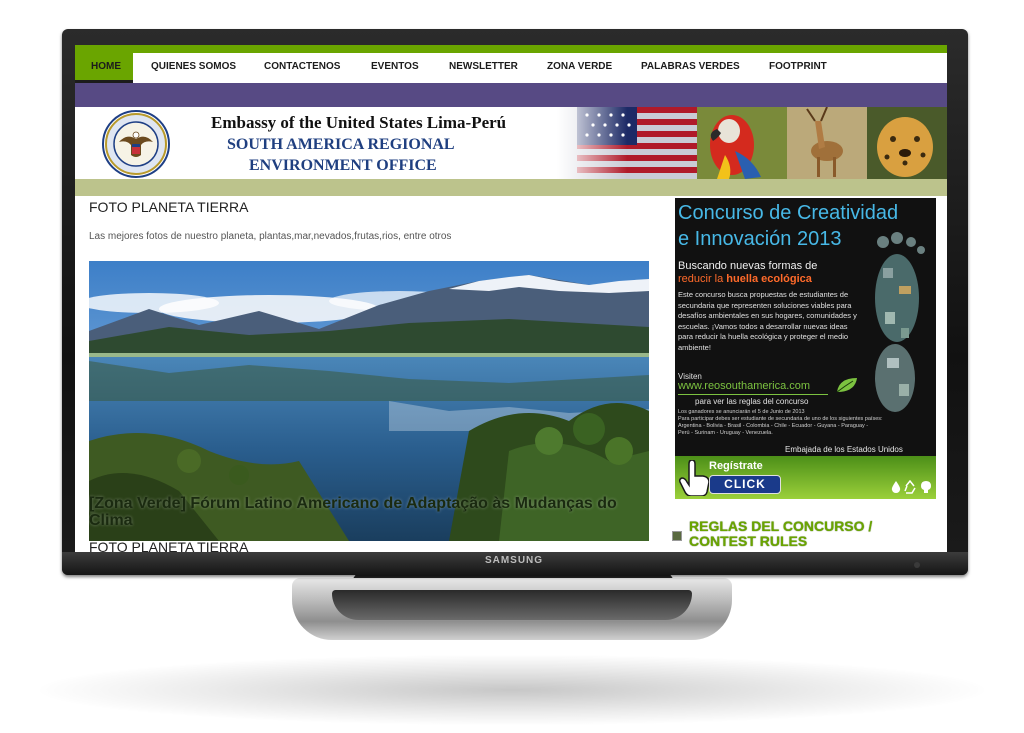 The height and width of the screenshot is (733, 1024). I want to click on monitor-stand-inner, so click(512, 605).